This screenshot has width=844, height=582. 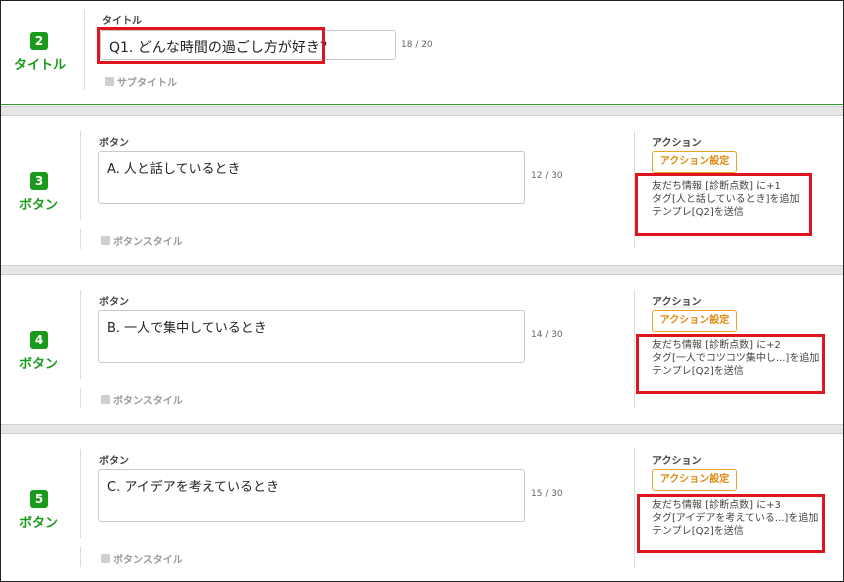 What do you see at coordinates (40, 65) in the screenshot?
I see `section-type-label: タイトル` at bounding box center [40, 65].